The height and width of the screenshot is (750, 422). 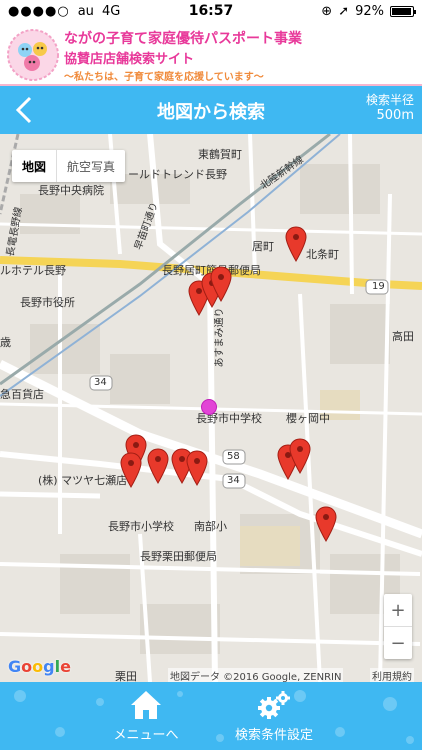 I want to click on gears-icon, so click(x=274, y=705).